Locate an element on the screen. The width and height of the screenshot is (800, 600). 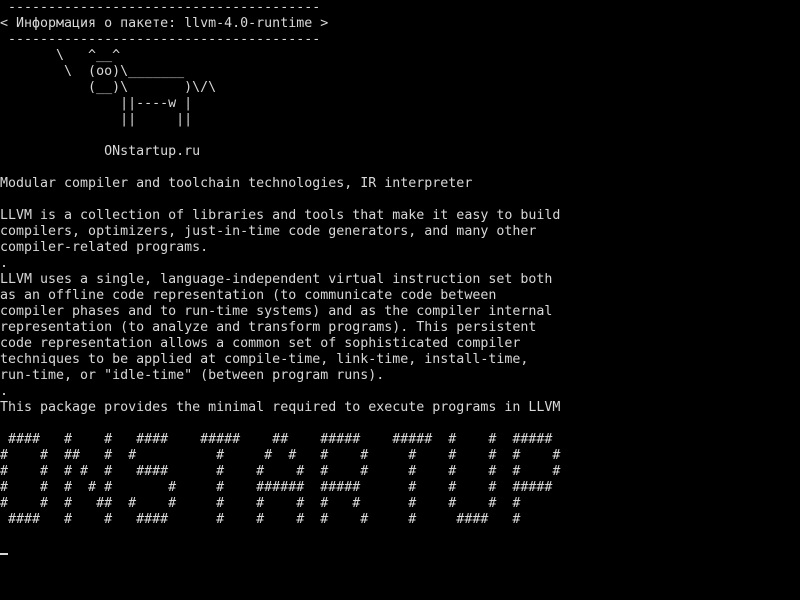
banner-line: # # ## # # # # # # # # # # # # is located at coordinates (280, 455).